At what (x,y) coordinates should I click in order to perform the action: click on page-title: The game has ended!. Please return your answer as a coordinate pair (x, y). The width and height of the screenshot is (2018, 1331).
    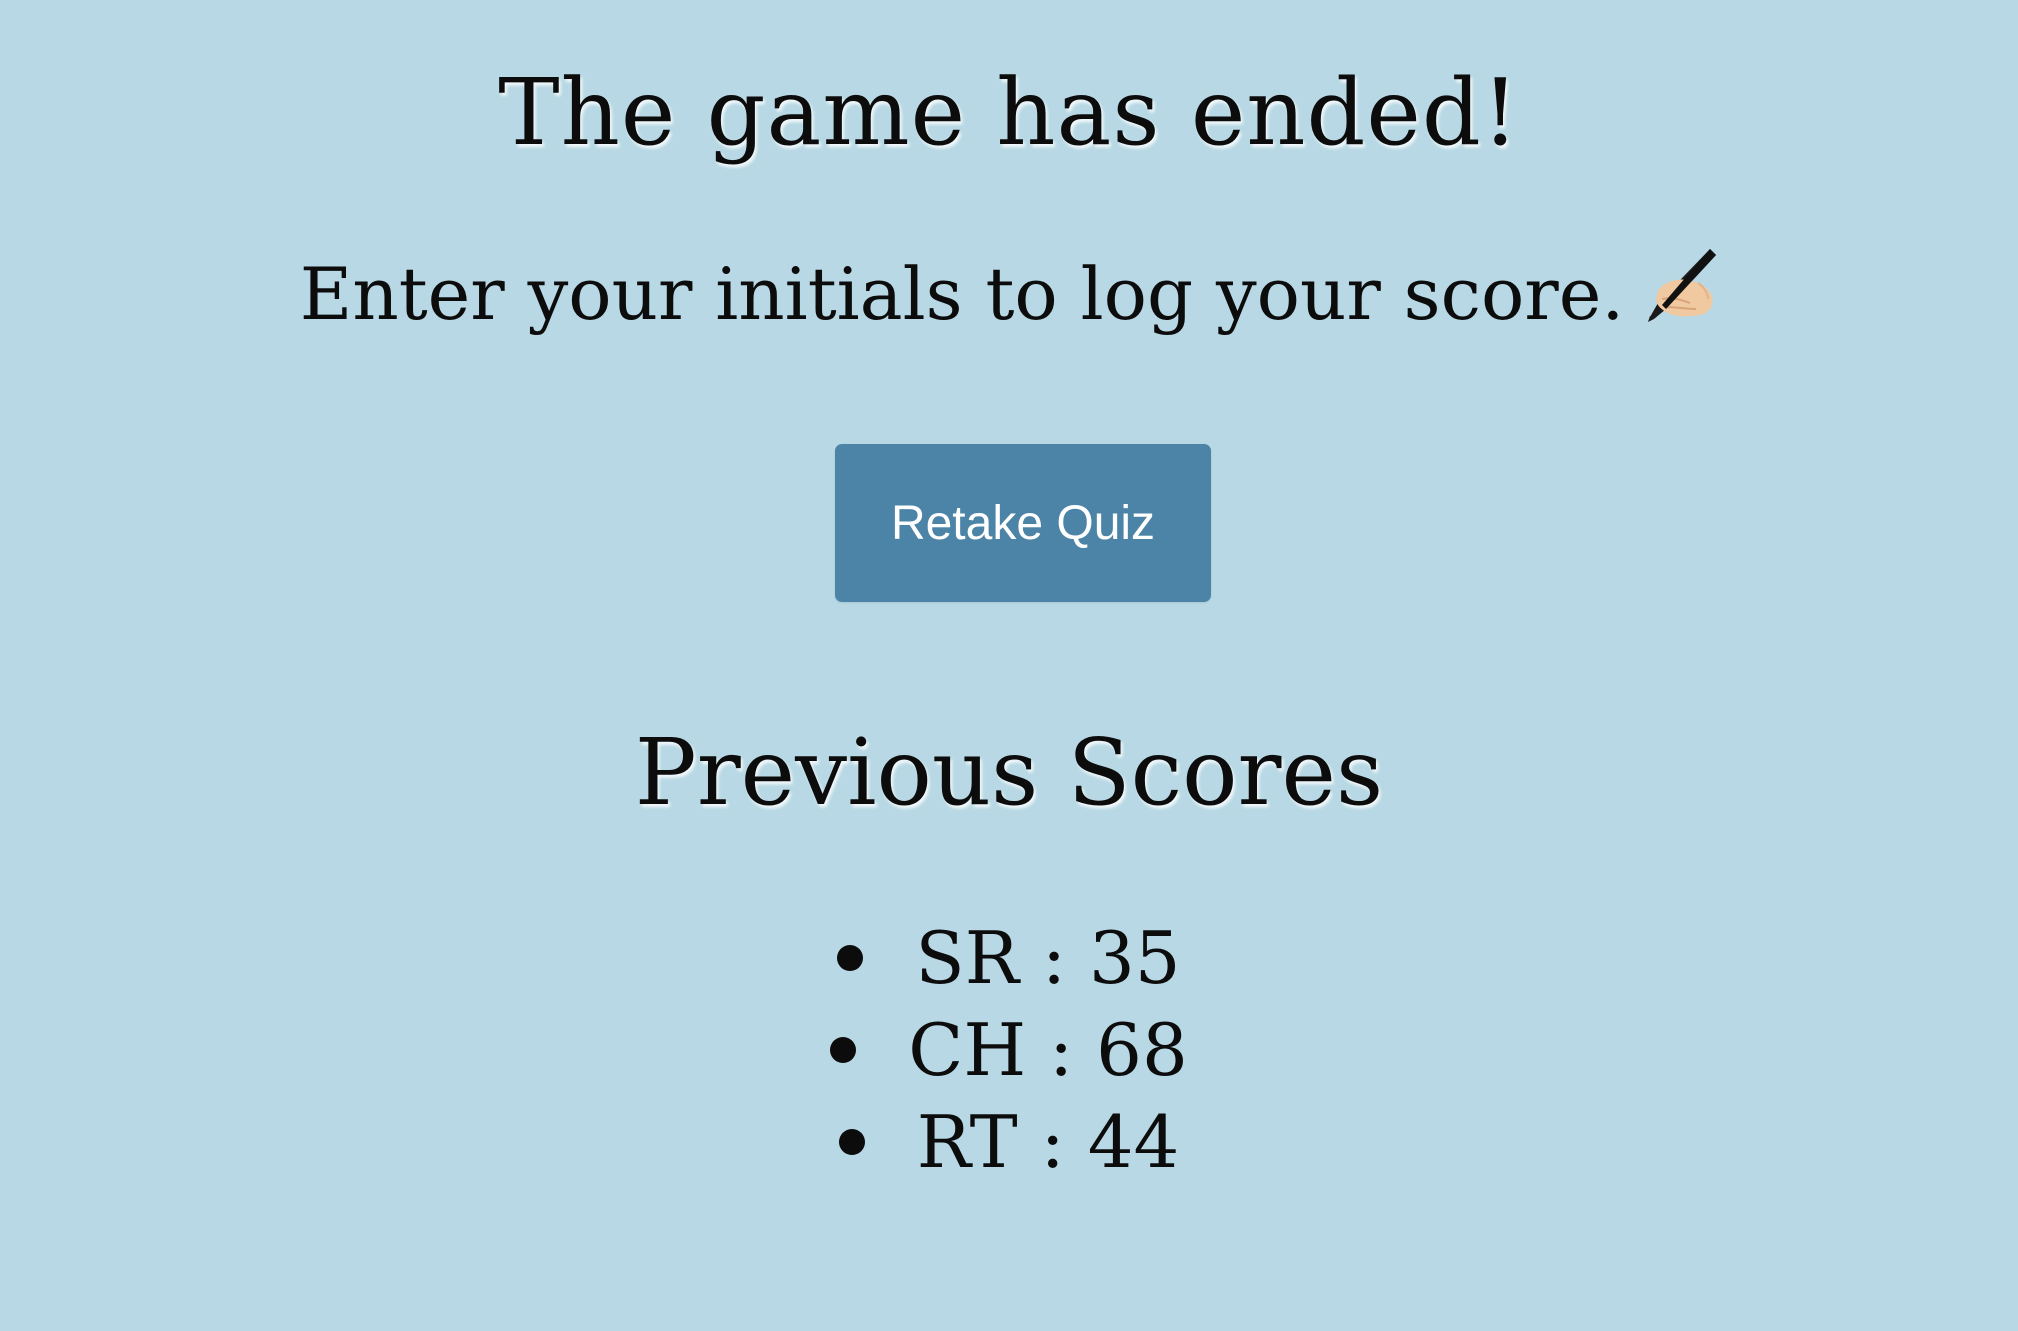
    Looking at the image, I should click on (1009, 112).